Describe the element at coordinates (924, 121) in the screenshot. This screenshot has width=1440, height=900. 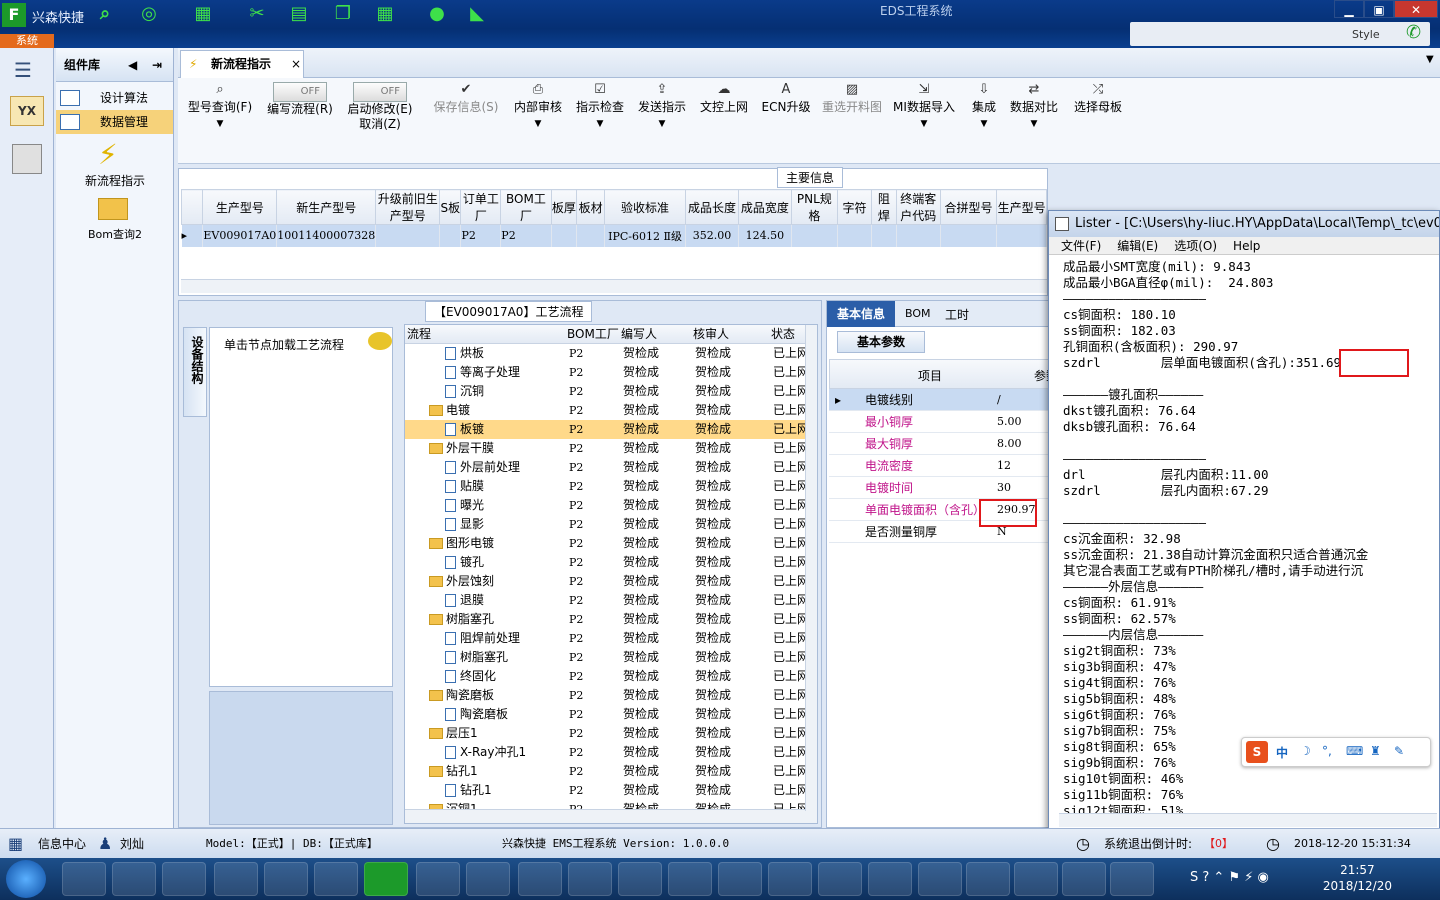
I see `mi-data-import-button: ⇲ MI数据导入 ▼` at that location.